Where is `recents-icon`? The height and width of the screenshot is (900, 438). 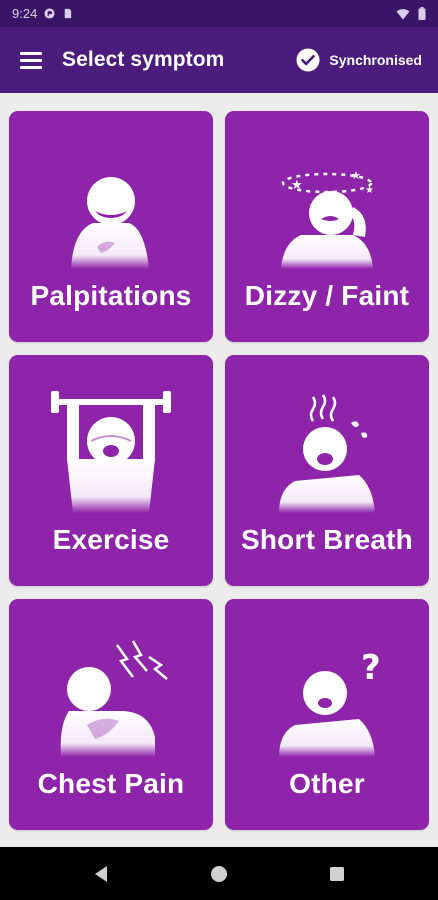 recents-icon is located at coordinates (337, 874).